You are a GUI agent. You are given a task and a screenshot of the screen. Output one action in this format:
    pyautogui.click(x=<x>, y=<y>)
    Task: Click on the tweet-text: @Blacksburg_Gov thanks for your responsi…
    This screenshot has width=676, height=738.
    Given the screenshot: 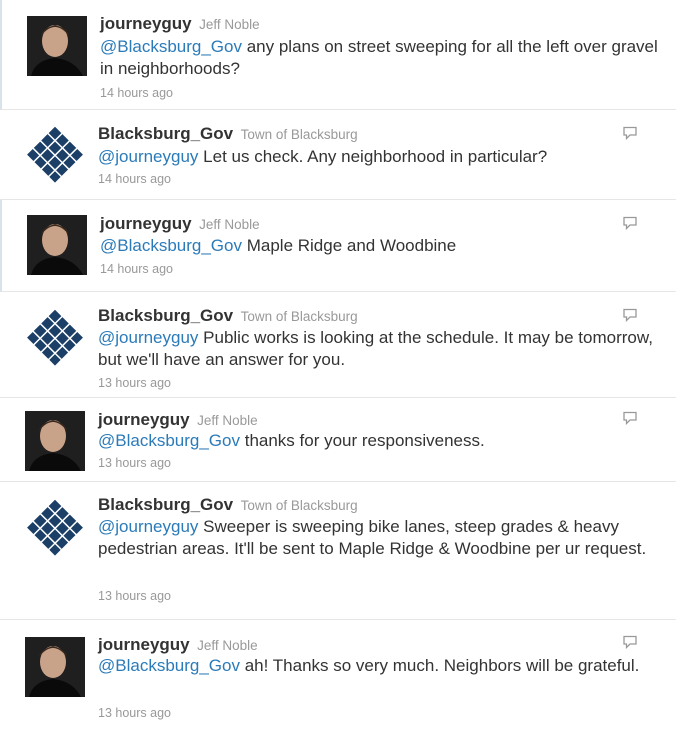 What is the action you would take?
    pyautogui.click(x=378, y=441)
    